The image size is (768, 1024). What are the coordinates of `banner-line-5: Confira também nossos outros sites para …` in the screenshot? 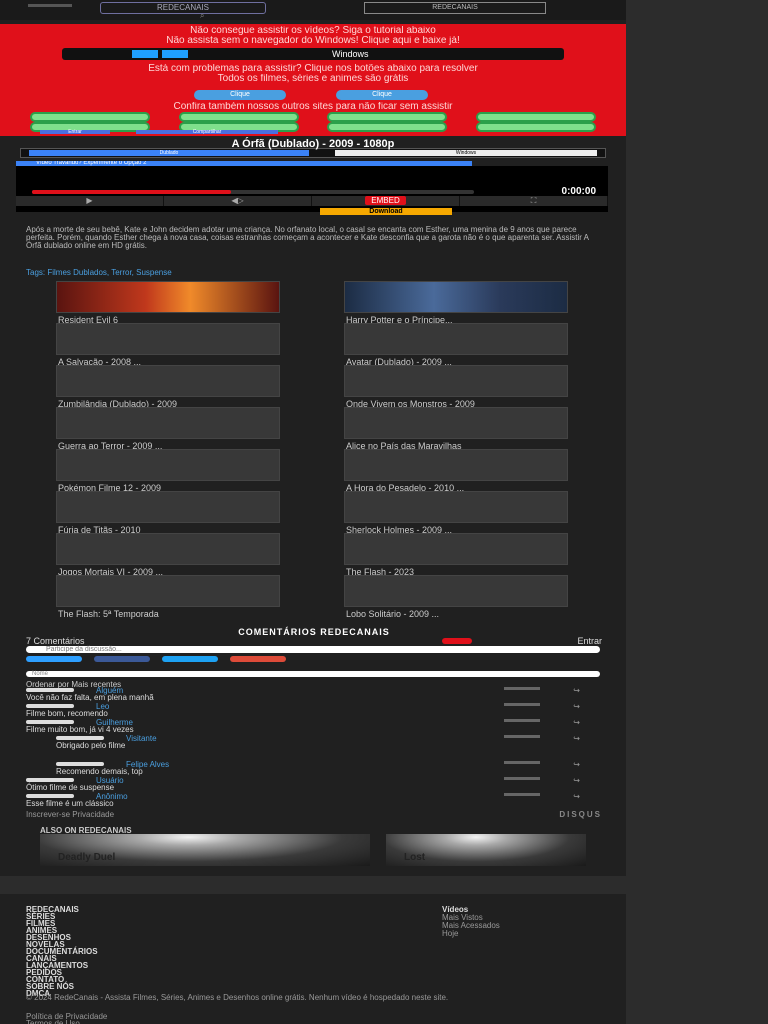 It's located at (313, 107).